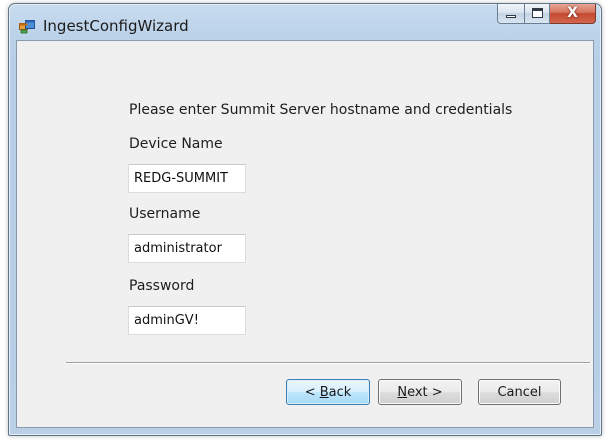  Describe the element at coordinates (340, 392) in the screenshot. I see `back-rest: ack` at that location.